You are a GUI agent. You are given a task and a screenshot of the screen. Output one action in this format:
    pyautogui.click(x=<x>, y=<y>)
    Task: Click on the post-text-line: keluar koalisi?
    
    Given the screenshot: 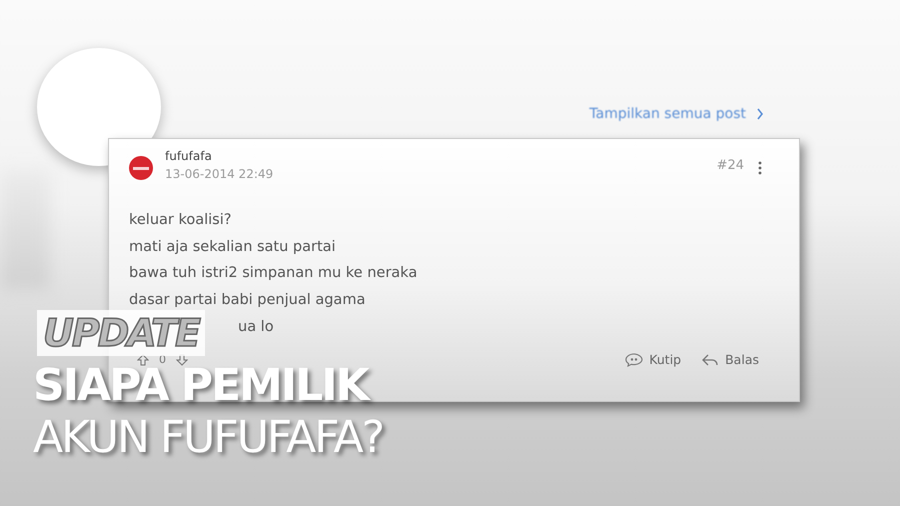 What is the action you would take?
    pyautogui.click(x=180, y=220)
    